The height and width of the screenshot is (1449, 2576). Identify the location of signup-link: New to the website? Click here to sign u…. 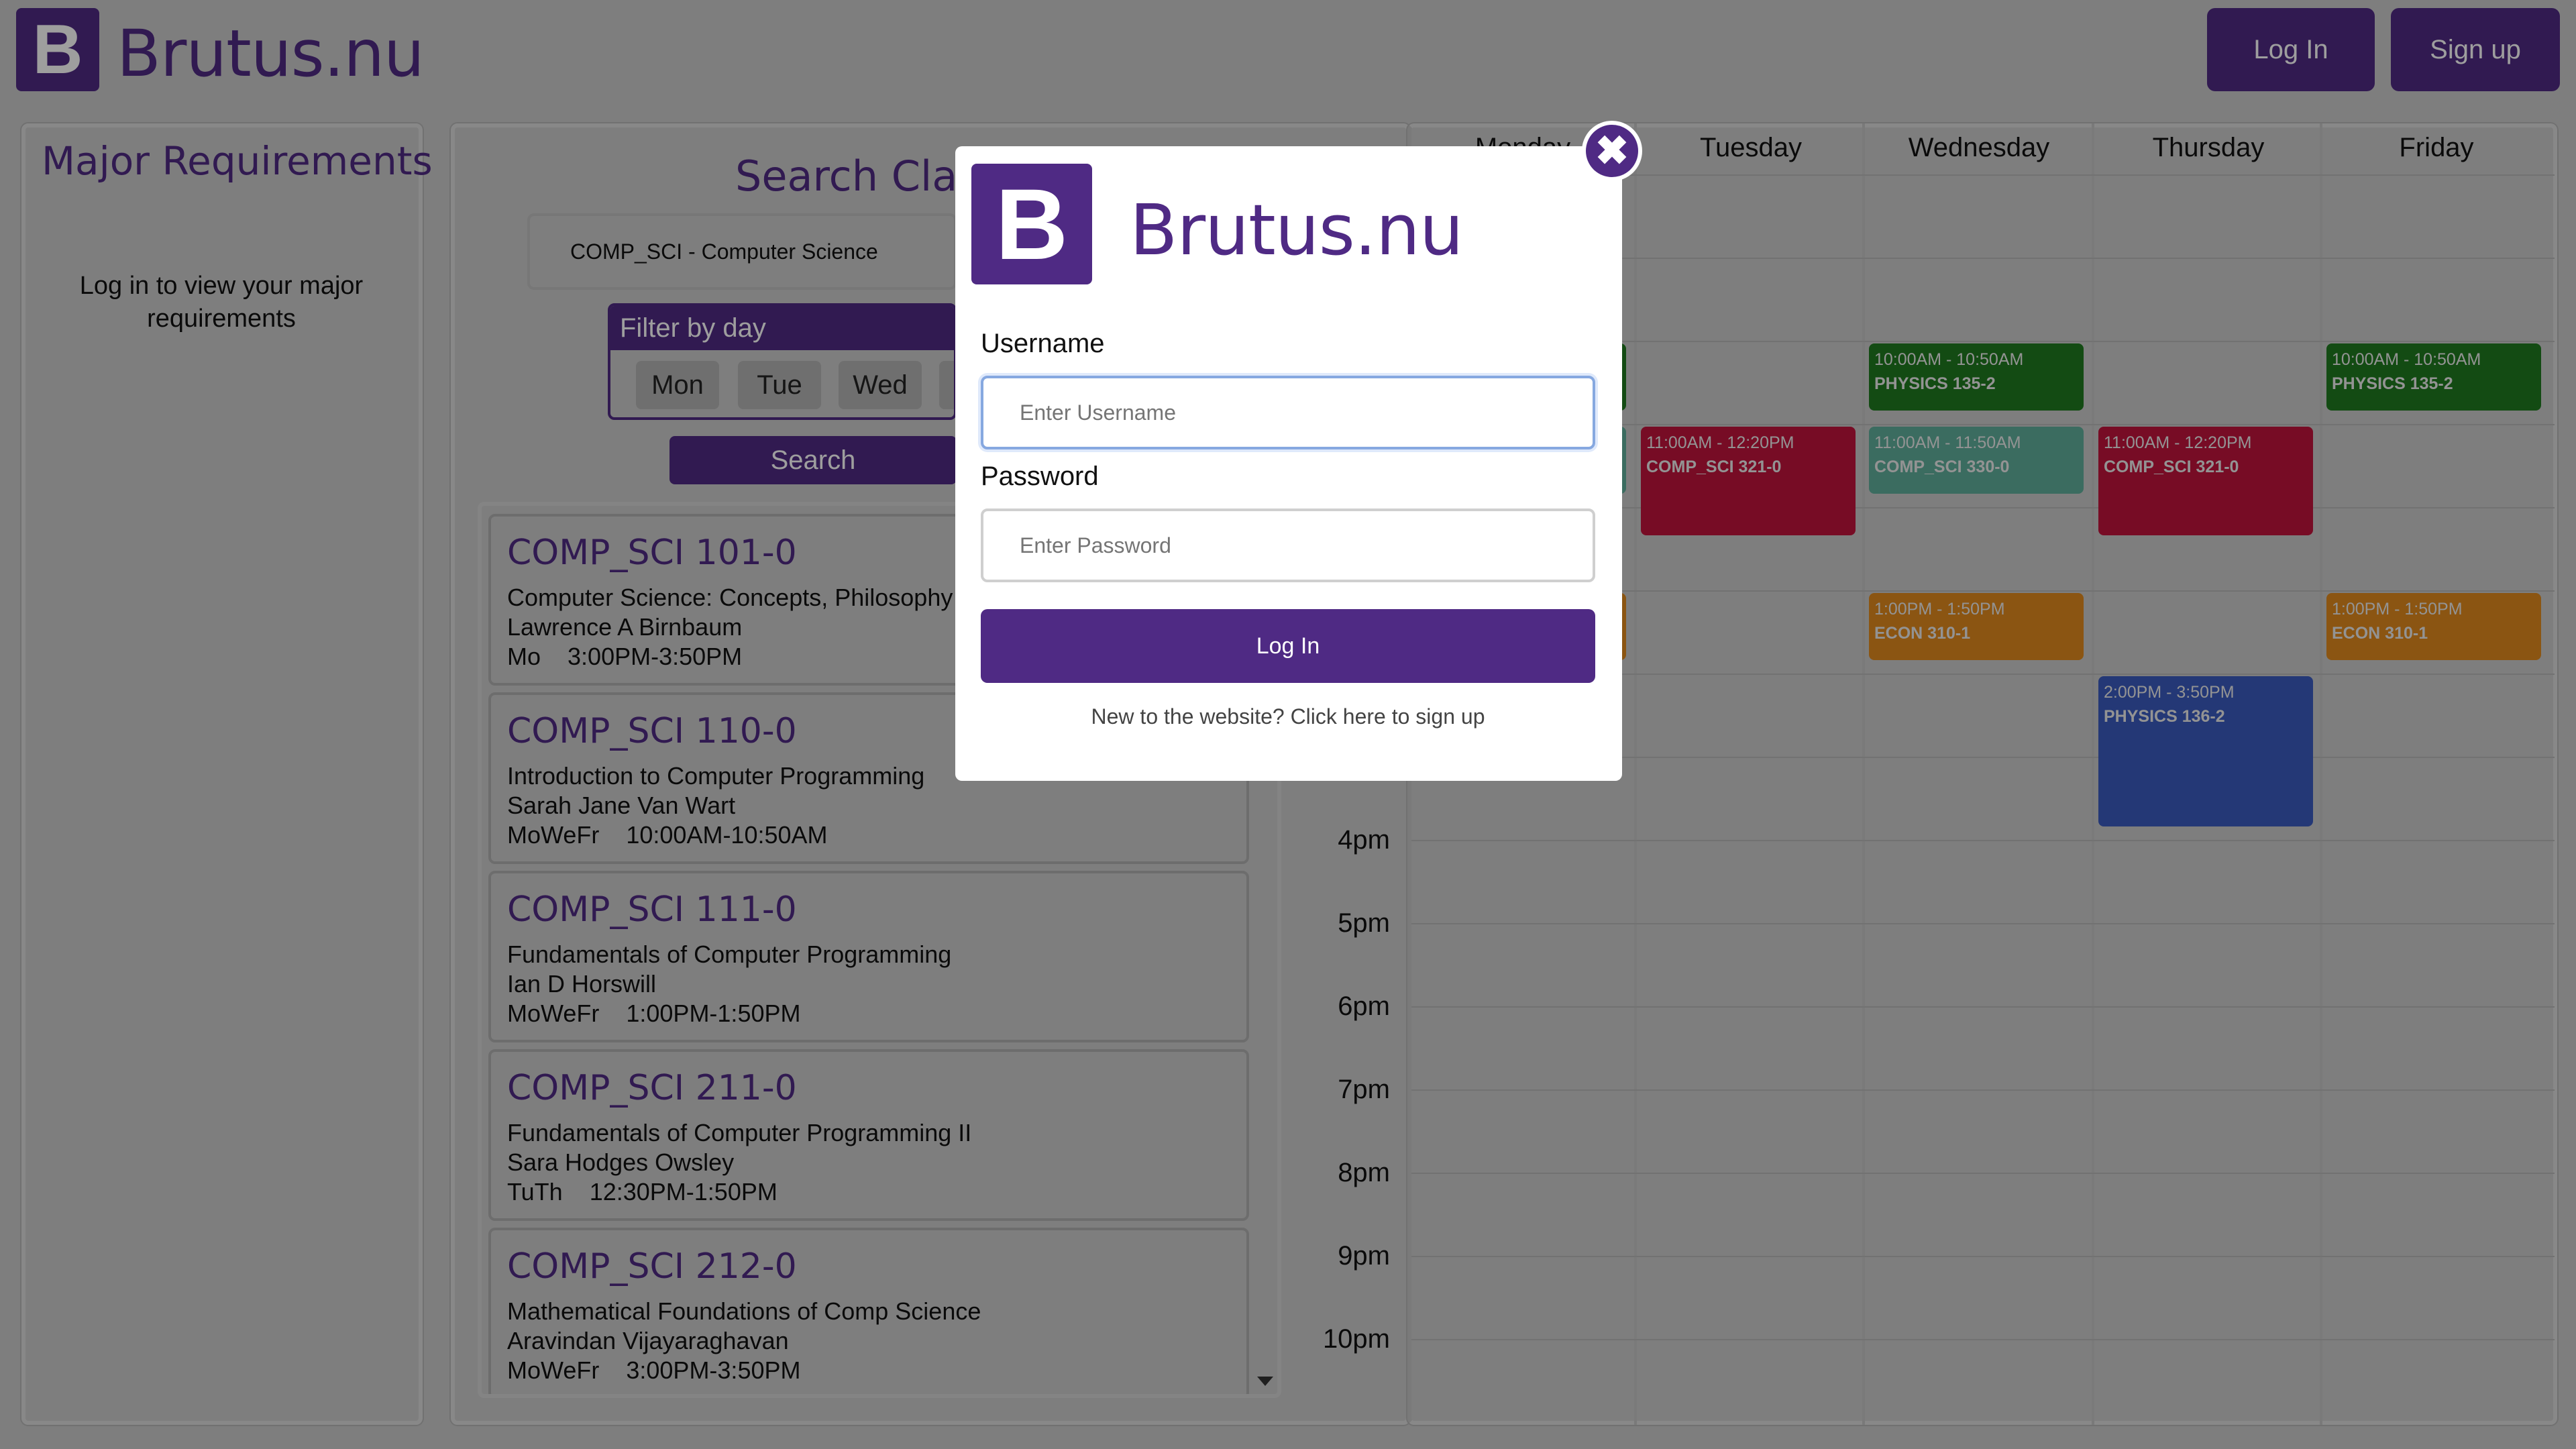
(1288, 716).